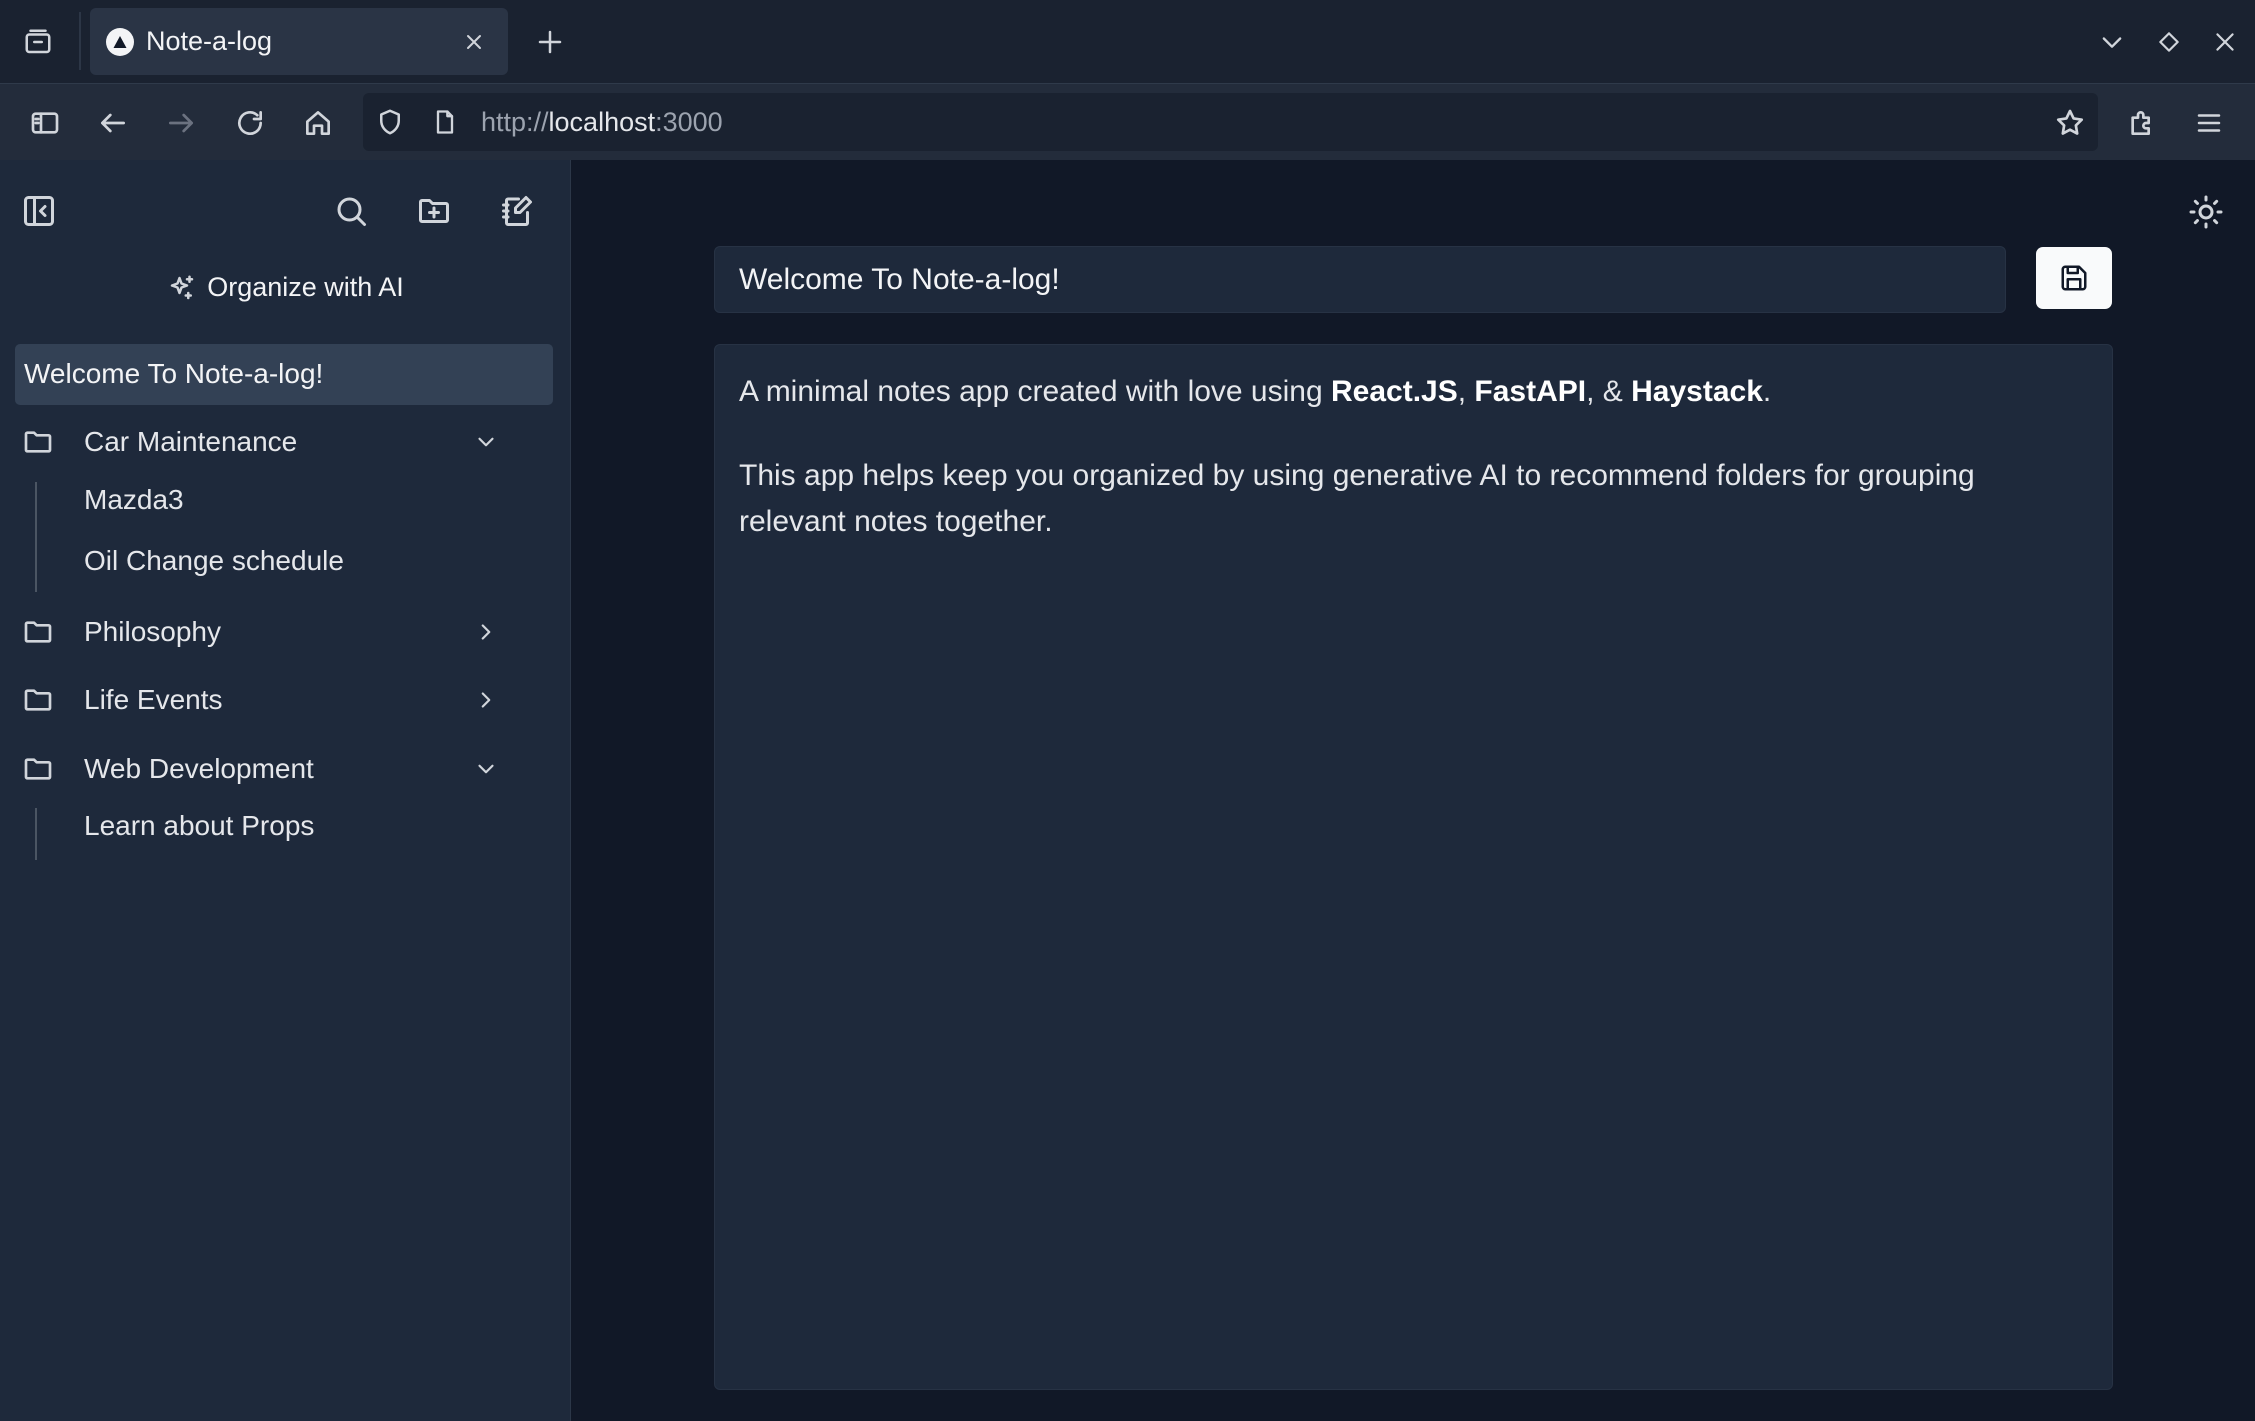 This screenshot has height=1421, width=2255. I want to click on organize-label: Organize with AI, so click(305, 287).